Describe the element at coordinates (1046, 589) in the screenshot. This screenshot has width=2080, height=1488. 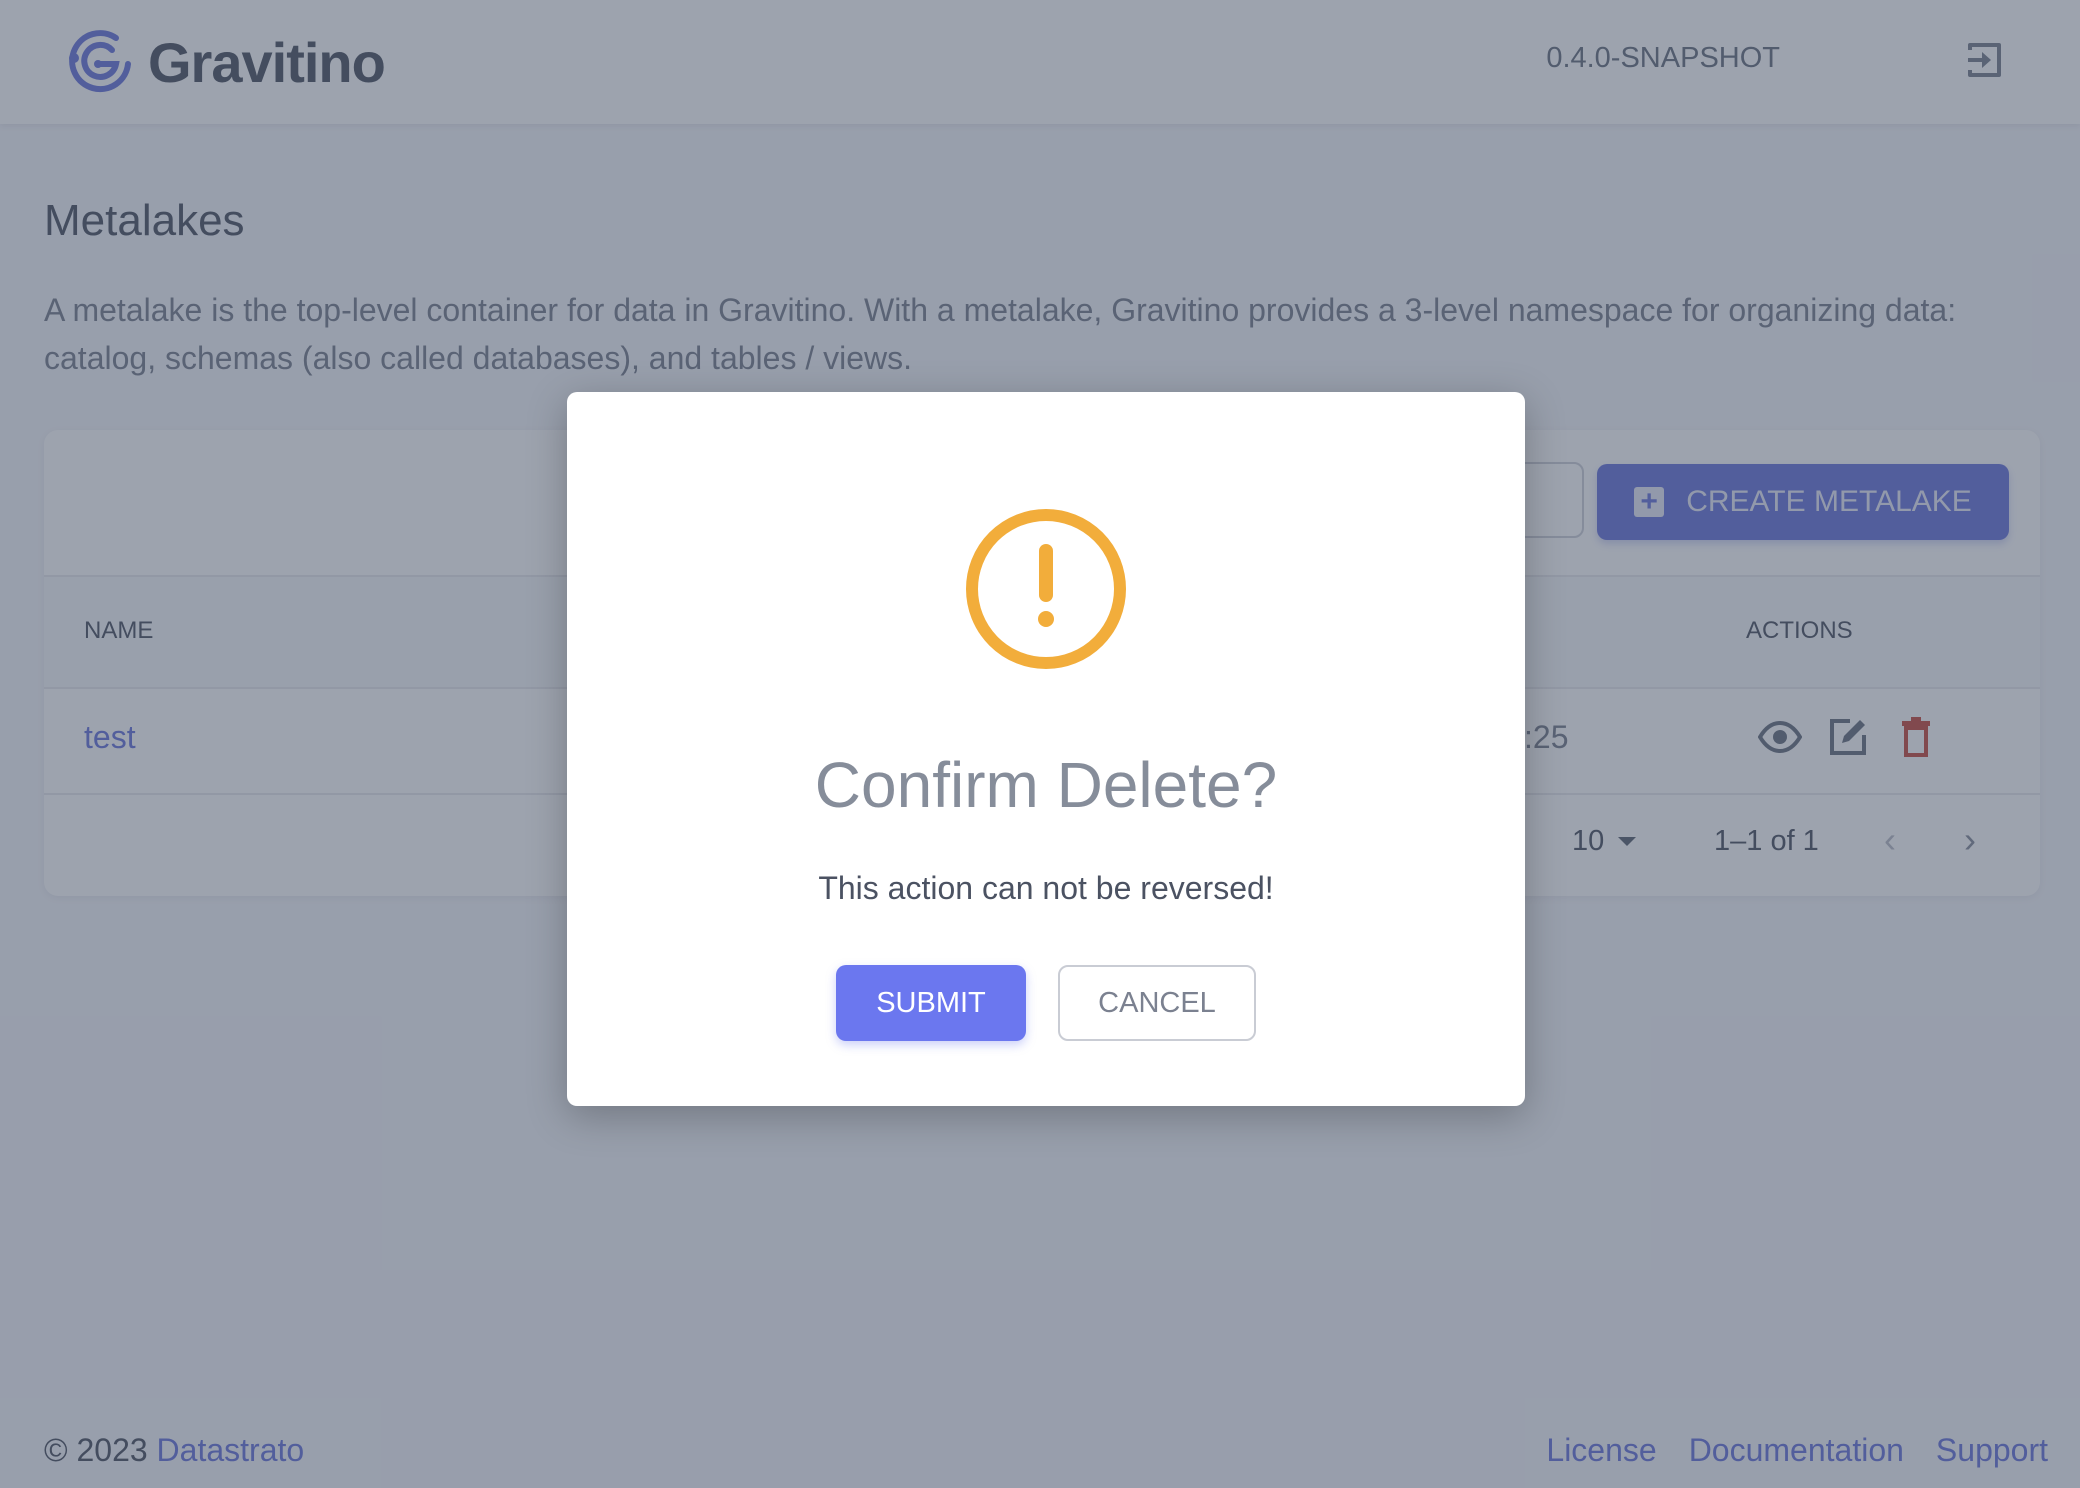
I see `warning-circle-icon` at that location.